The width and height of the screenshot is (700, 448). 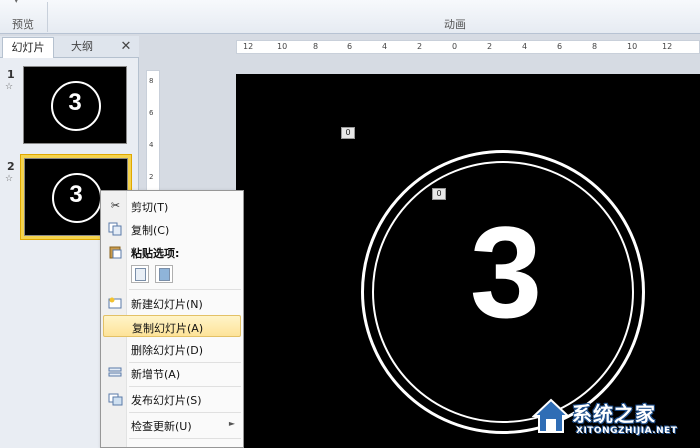 I want to click on house-logo-icon, so click(x=551, y=415).